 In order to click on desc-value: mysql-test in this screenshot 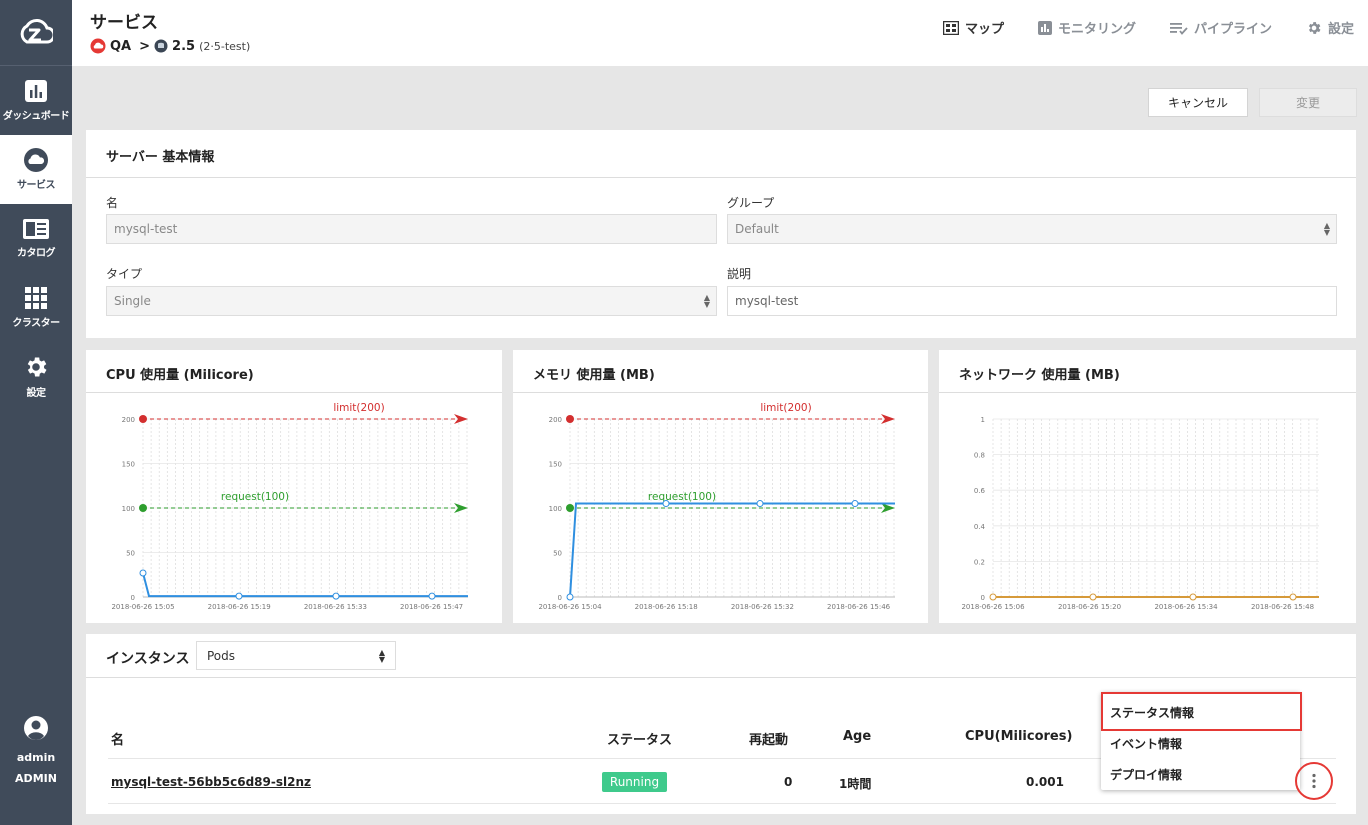, I will do `click(767, 301)`.